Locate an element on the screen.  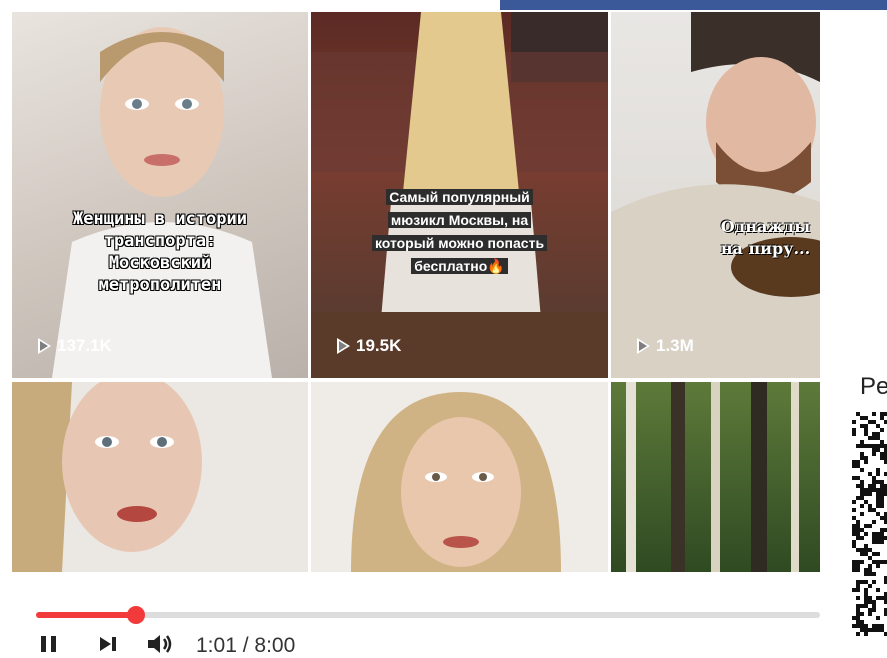
video-tile-3: Однажды на пиру... 1.3M is located at coordinates (715, 195).